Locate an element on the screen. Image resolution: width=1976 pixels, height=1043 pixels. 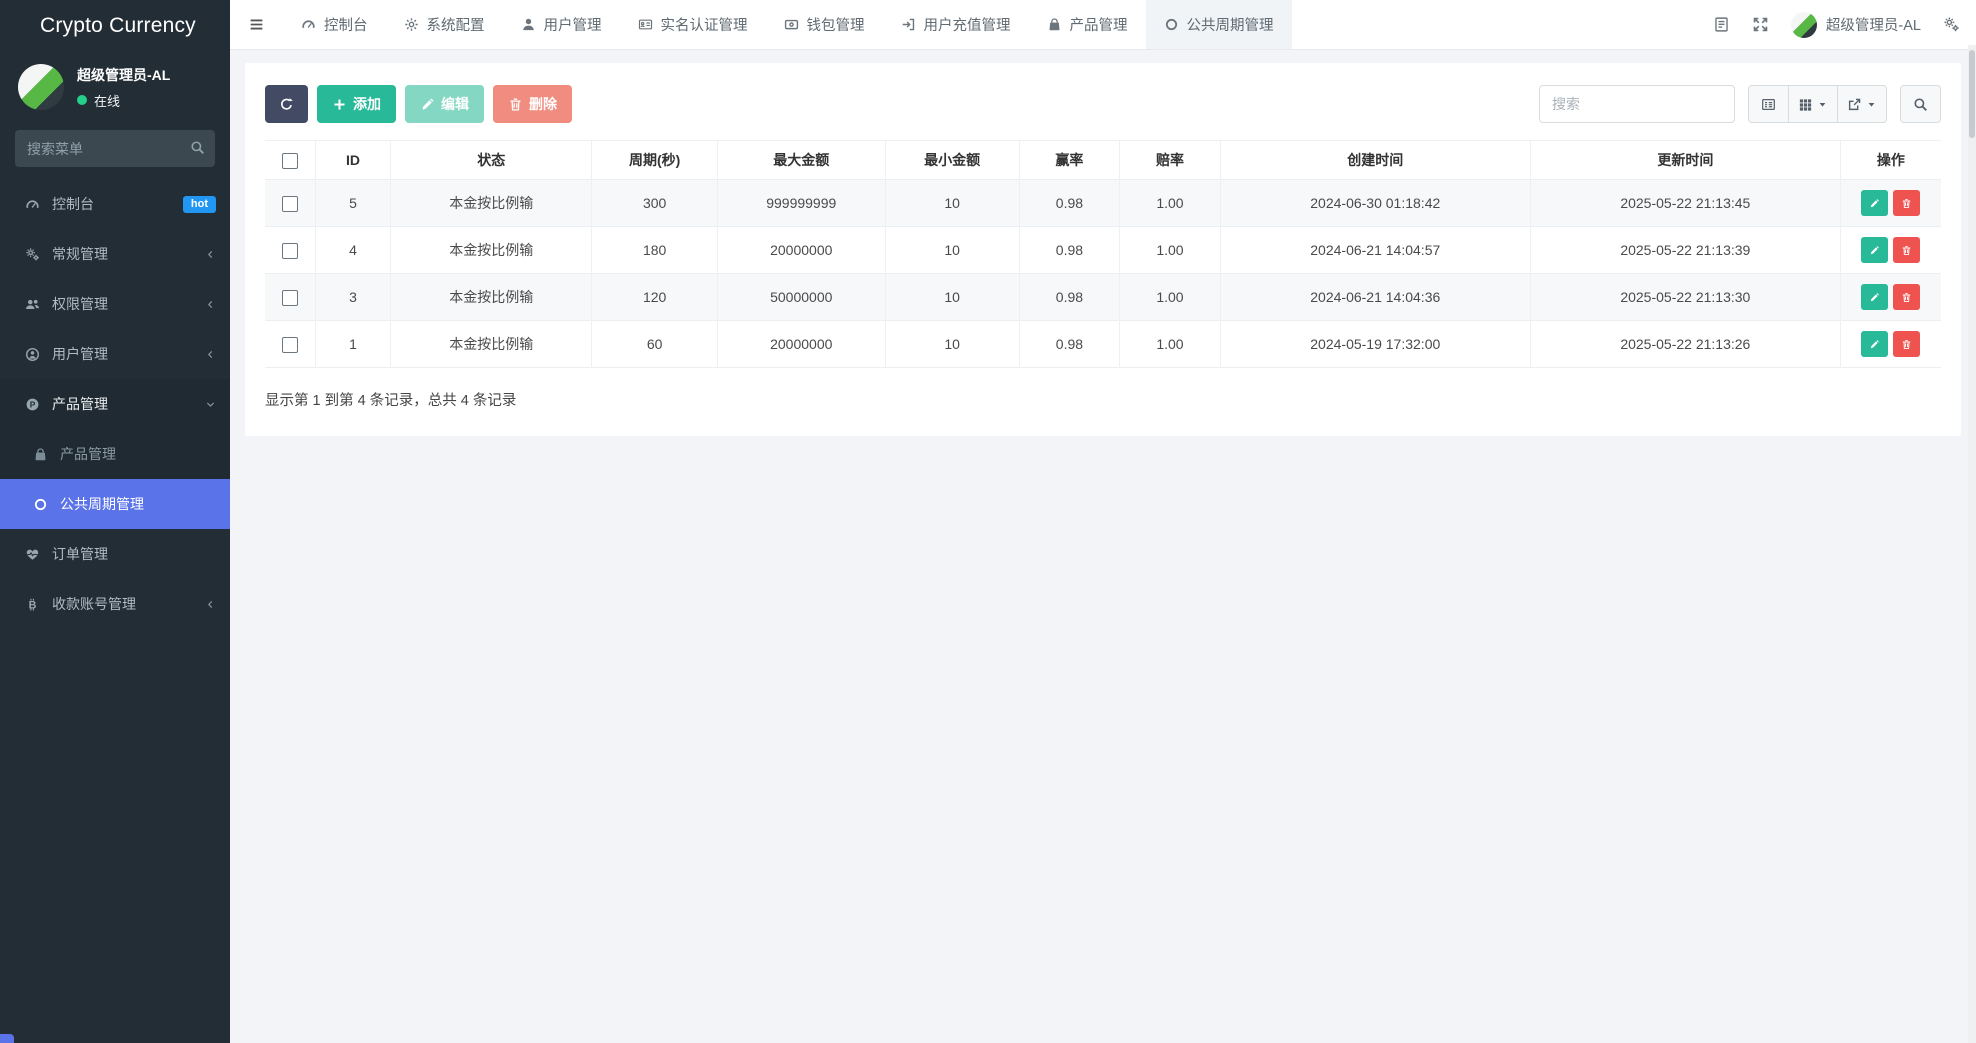
sidebar-item-label: 控制台 is located at coordinates (73, 204).